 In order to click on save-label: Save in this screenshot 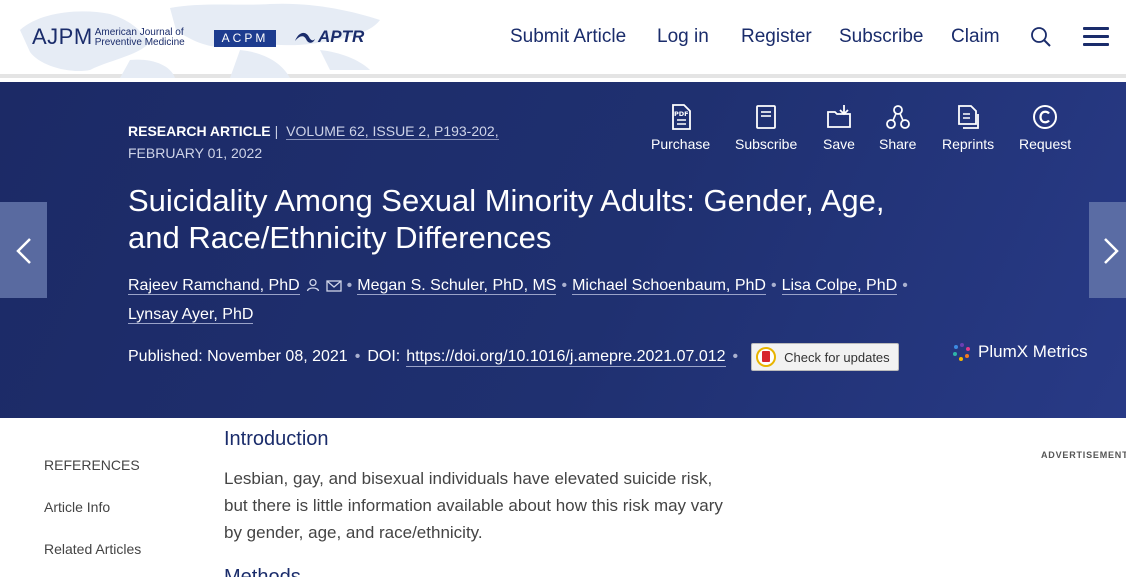, I will do `click(839, 144)`.